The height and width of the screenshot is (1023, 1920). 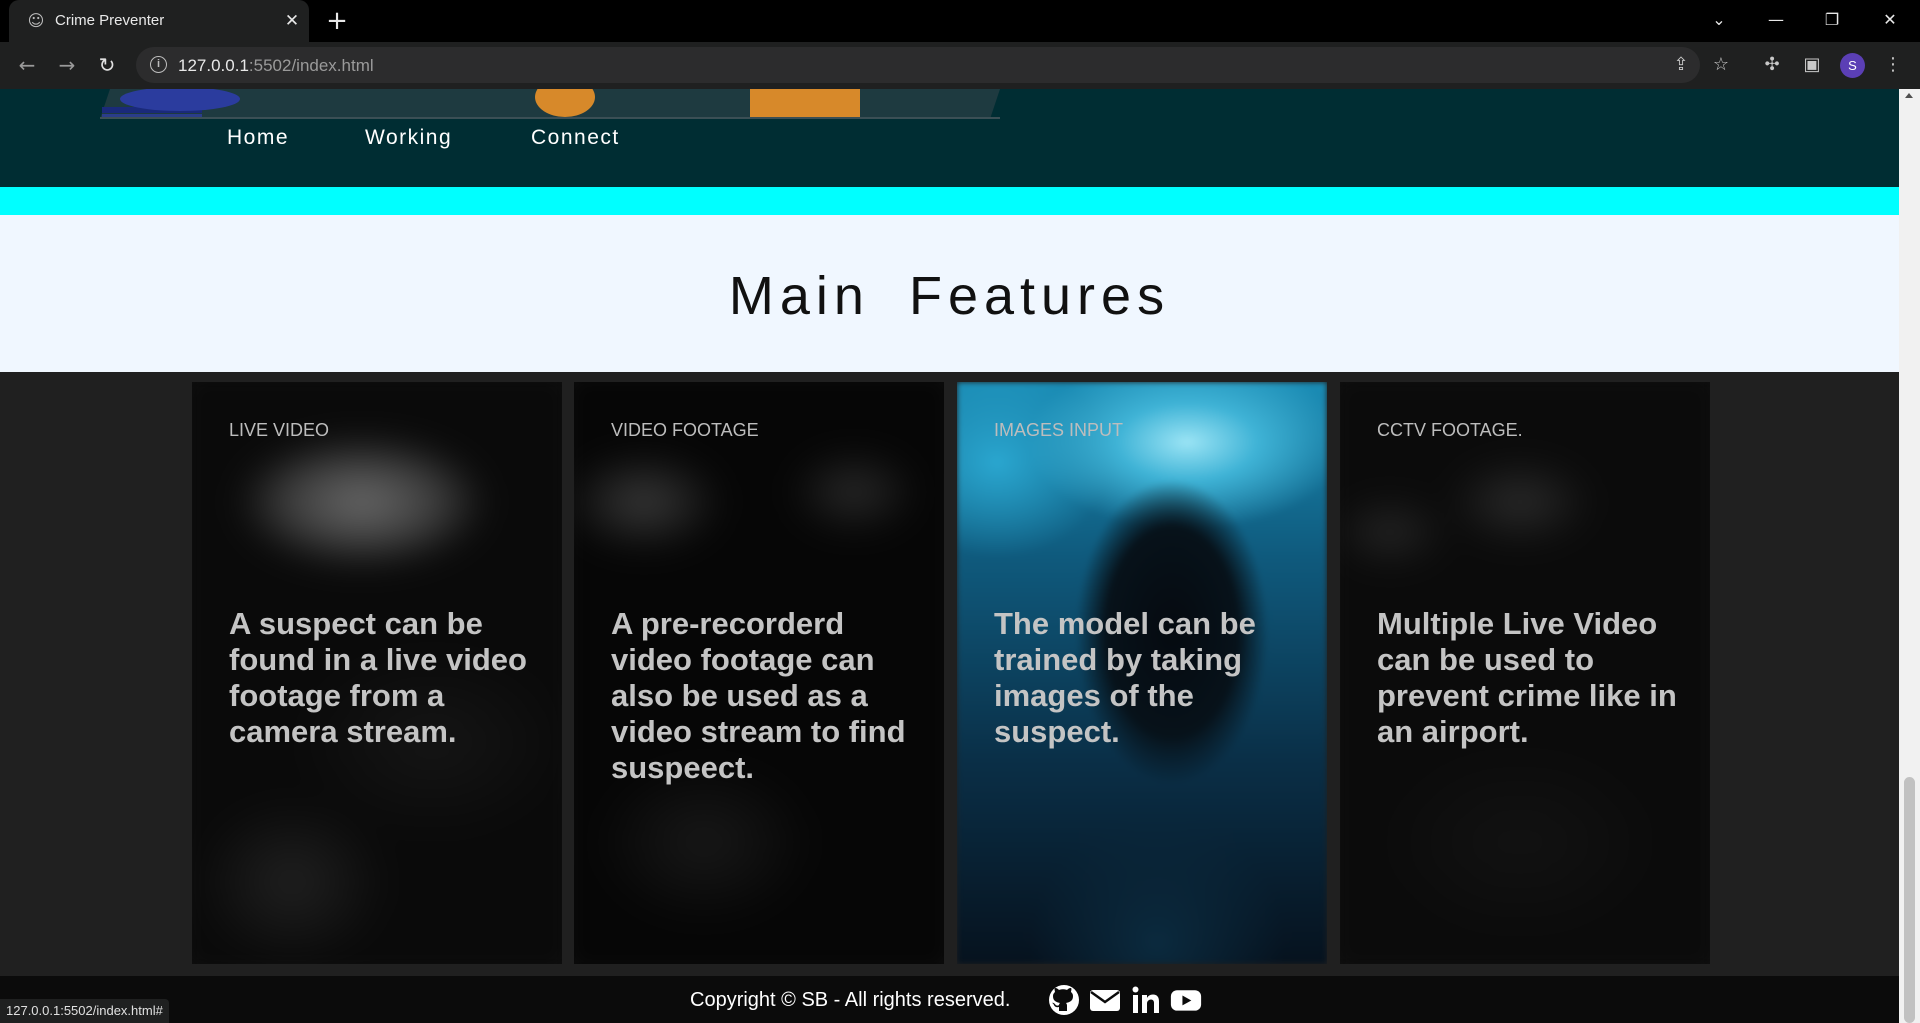 What do you see at coordinates (1146, 1000) in the screenshot?
I see `linkedin-icon` at bounding box center [1146, 1000].